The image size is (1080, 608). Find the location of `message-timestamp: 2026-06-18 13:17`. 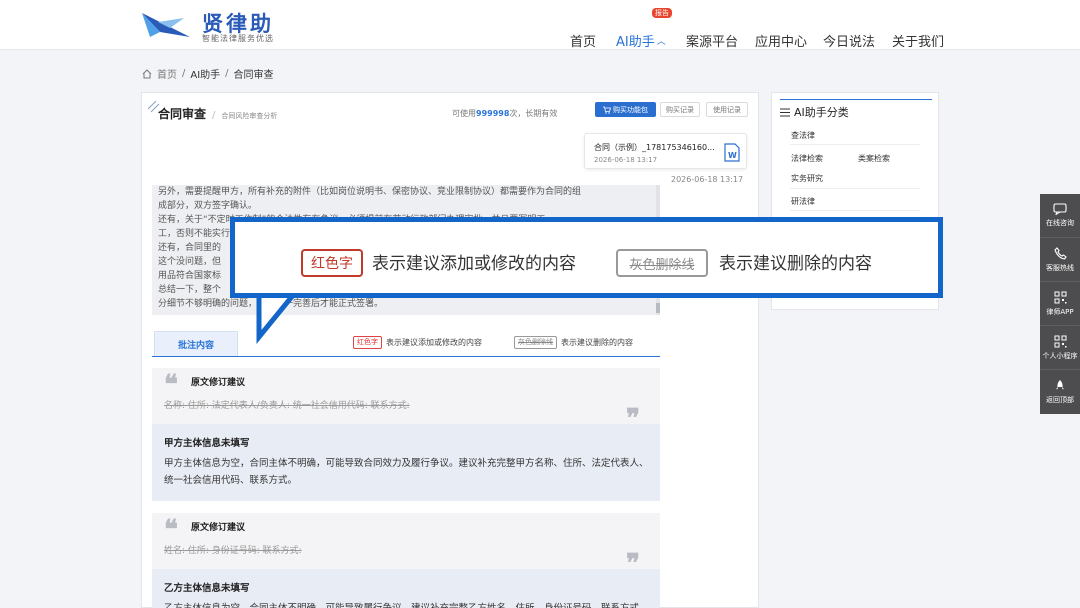

message-timestamp: 2026-06-18 13:17 is located at coordinates (707, 179).